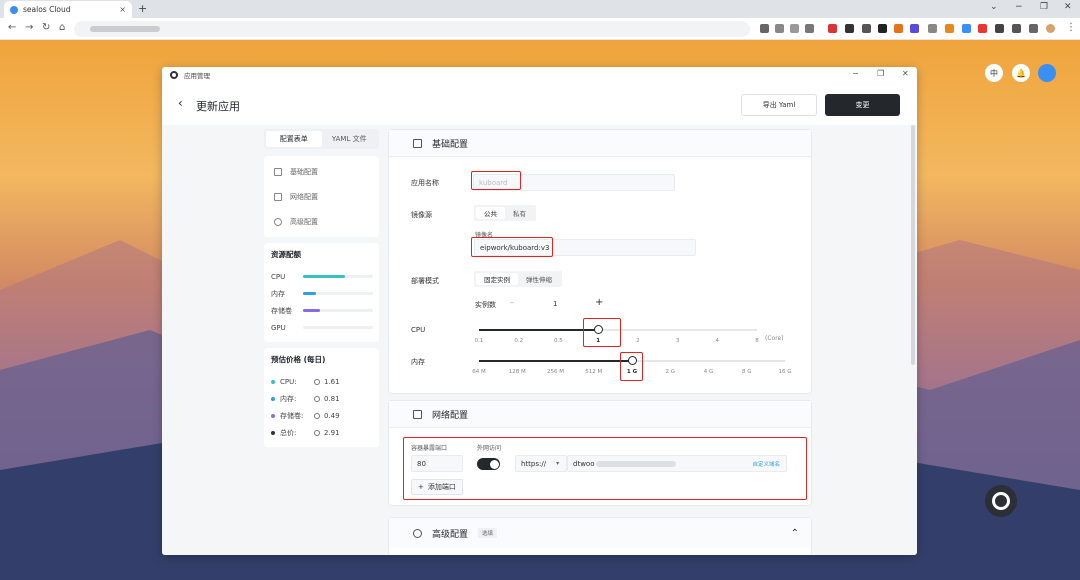 This screenshot has height=580, width=1080. I want to click on resource-row: 内存, so click(322, 293).